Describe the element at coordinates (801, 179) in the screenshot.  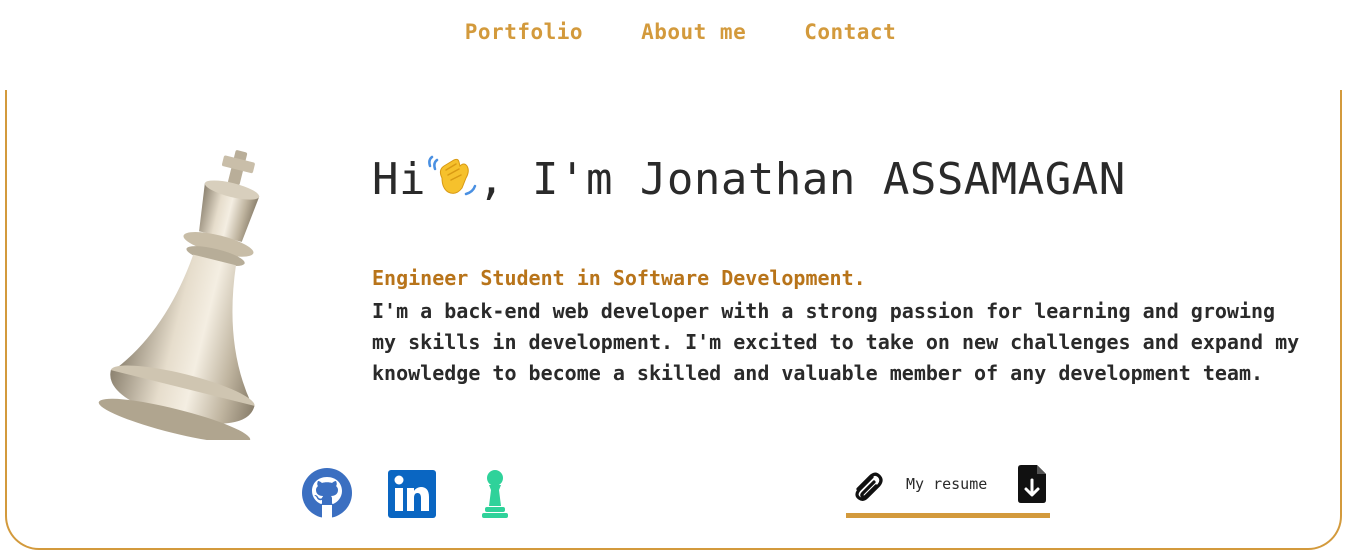
I see `greeting-name: , I'm Jonathan ASSAMAGAN` at that location.